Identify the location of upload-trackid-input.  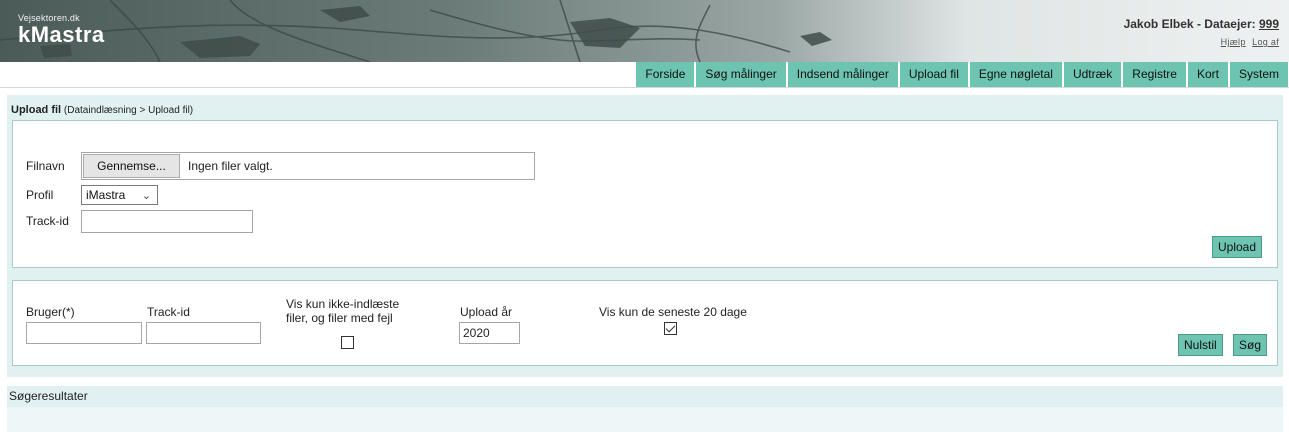
(167, 221).